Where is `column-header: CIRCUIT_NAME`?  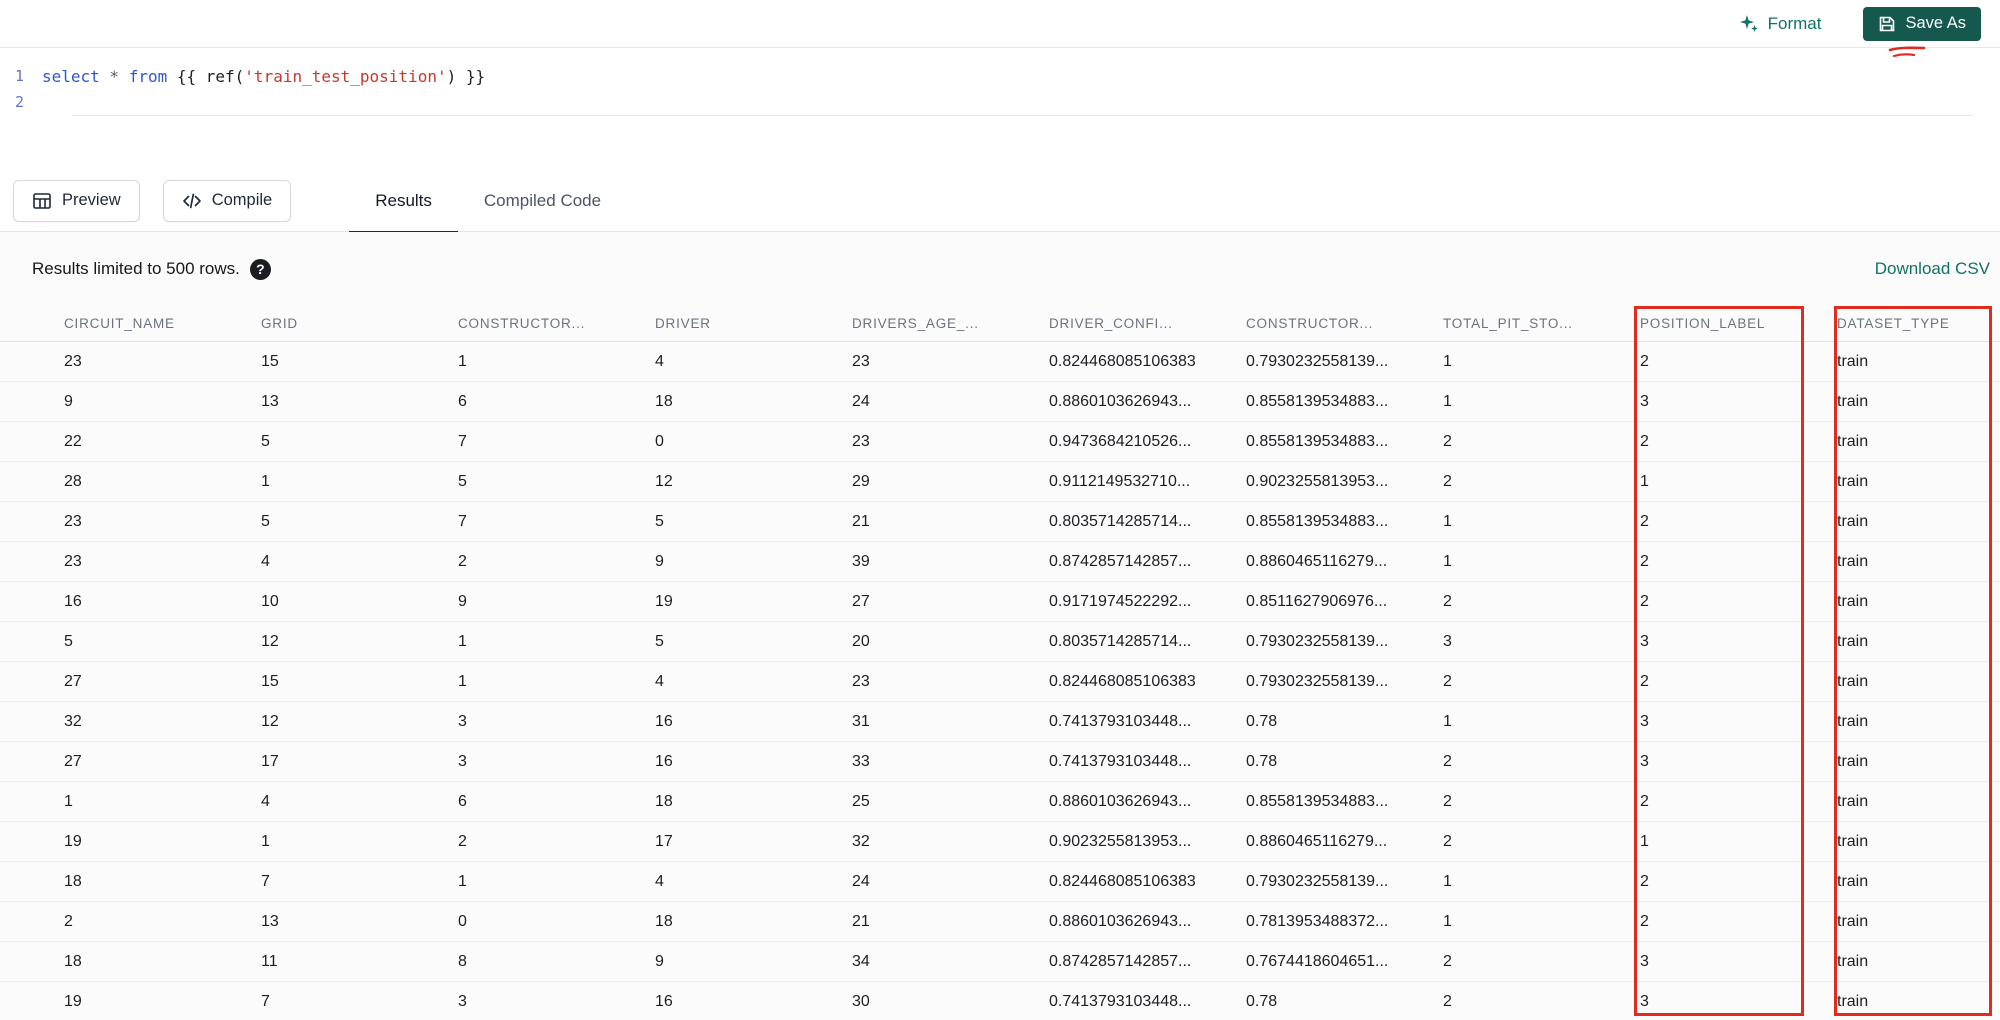
column-header: CIRCUIT_NAME is located at coordinates (119, 323).